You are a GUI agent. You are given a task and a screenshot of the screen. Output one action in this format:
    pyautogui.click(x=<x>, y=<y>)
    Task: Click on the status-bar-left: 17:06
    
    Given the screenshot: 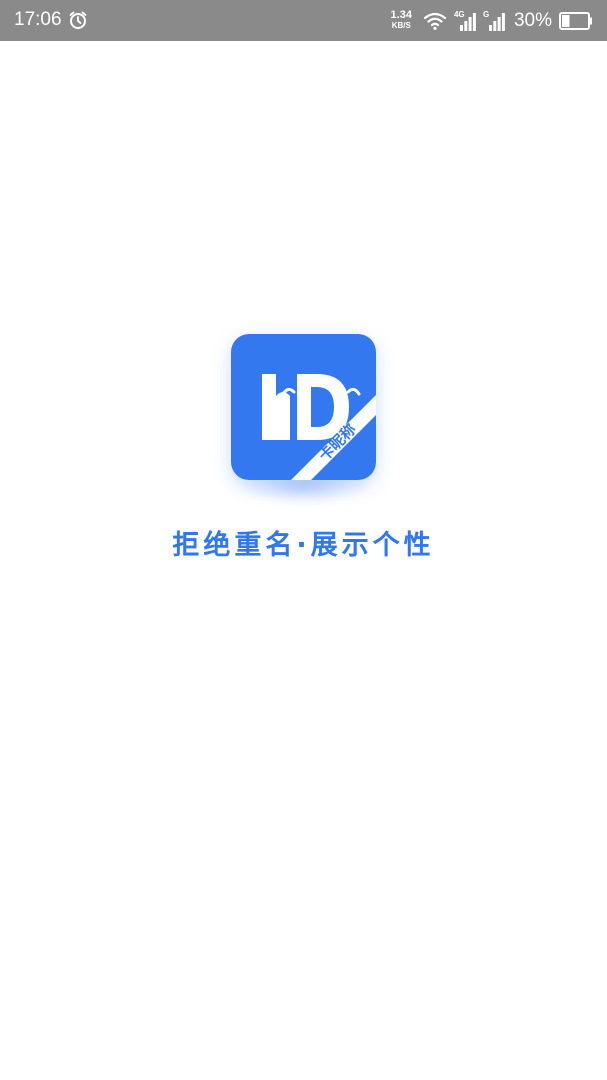 What is the action you would take?
    pyautogui.click(x=51, y=20)
    